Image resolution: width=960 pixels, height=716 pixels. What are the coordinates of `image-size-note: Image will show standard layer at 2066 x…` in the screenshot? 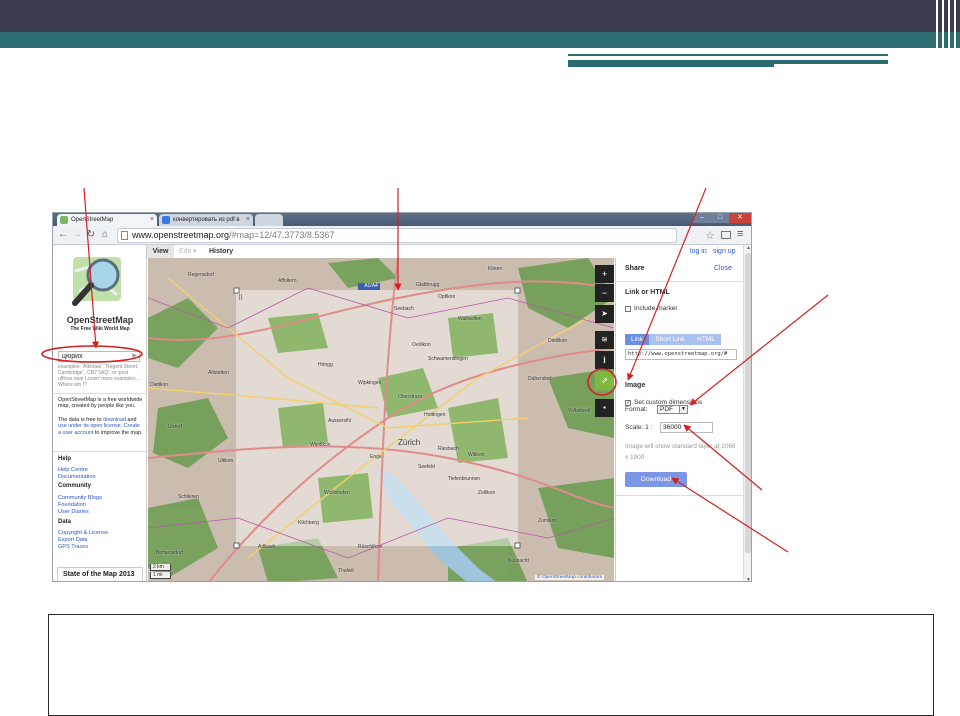 It's located at (680, 452).